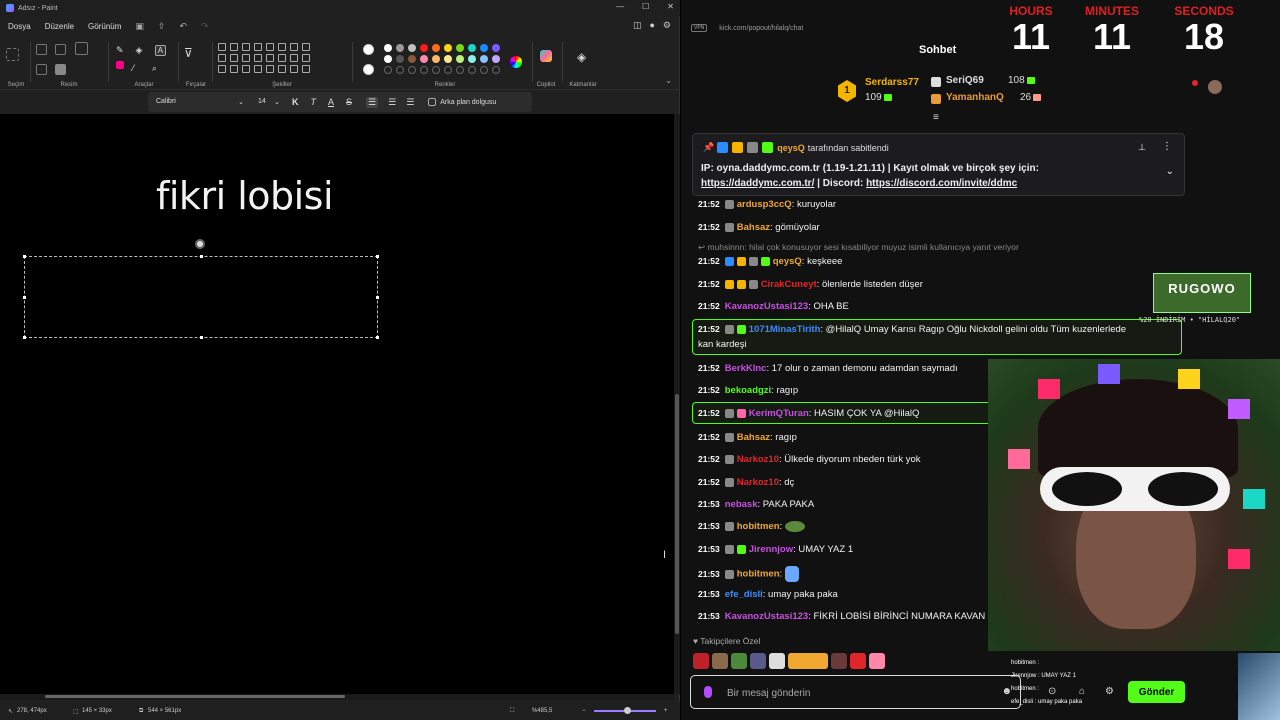 The width and height of the screenshot is (1280, 720). What do you see at coordinates (761, 28) in the screenshot?
I see `url-text: kick.com/popout/hilalq/chat` at bounding box center [761, 28].